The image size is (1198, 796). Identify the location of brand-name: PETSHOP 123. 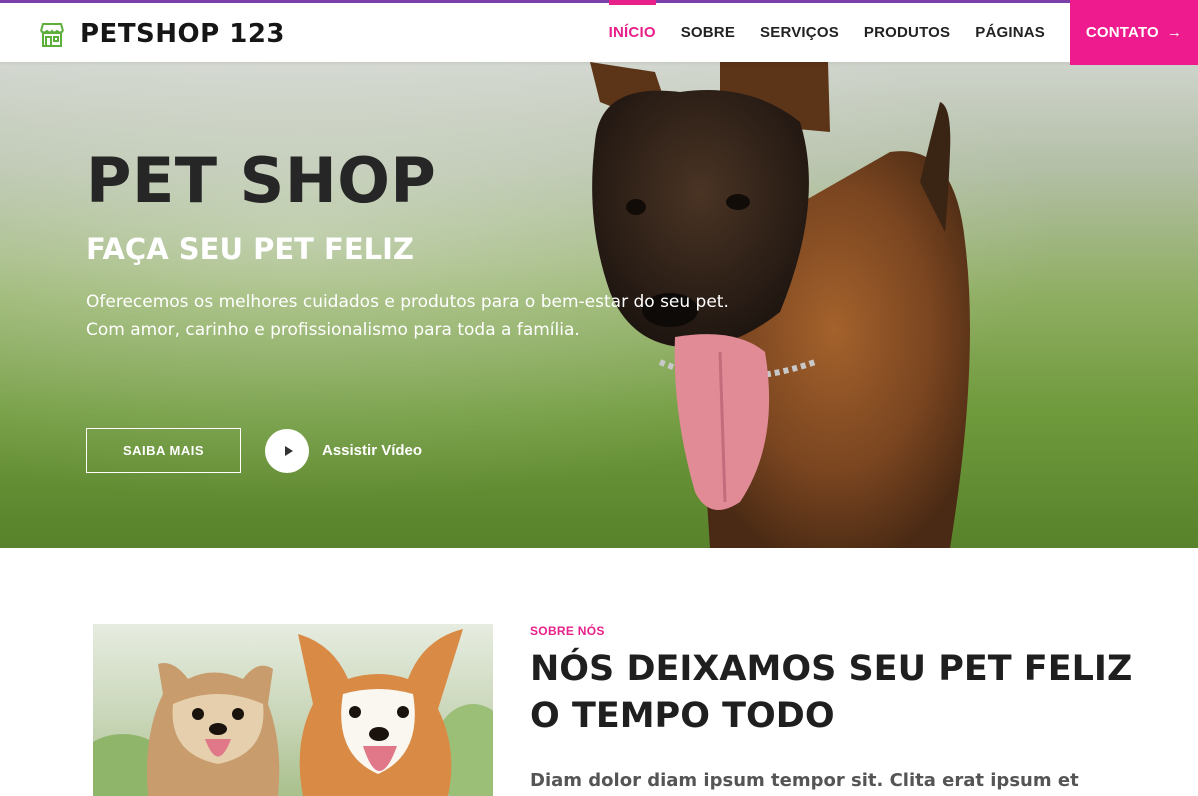
(183, 34).